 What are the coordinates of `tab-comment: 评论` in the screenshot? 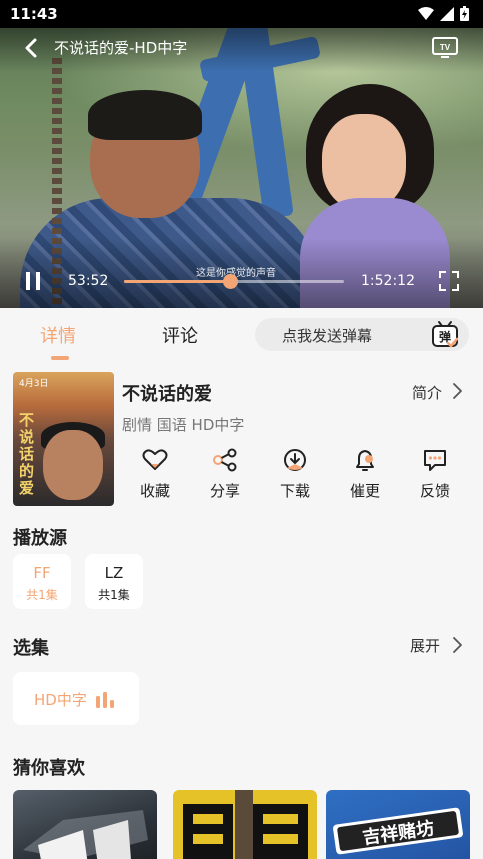 It's located at (180, 335).